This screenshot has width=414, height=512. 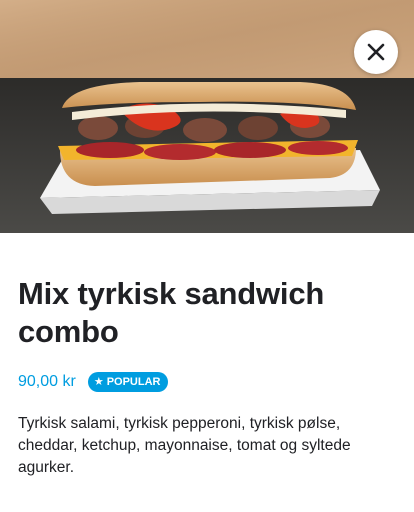 What do you see at coordinates (47, 381) in the screenshot?
I see `item-price: 90,00 kr` at bounding box center [47, 381].